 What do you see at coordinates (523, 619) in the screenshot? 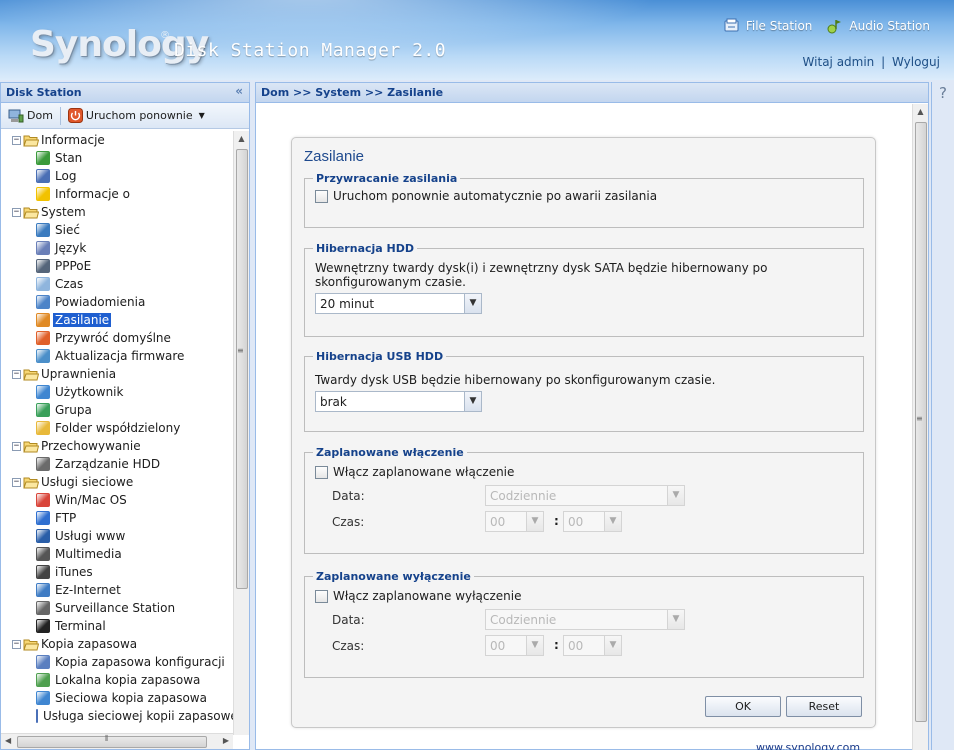
I see `power-off-date-value: Codziennie` at bounding box center [523, 619].